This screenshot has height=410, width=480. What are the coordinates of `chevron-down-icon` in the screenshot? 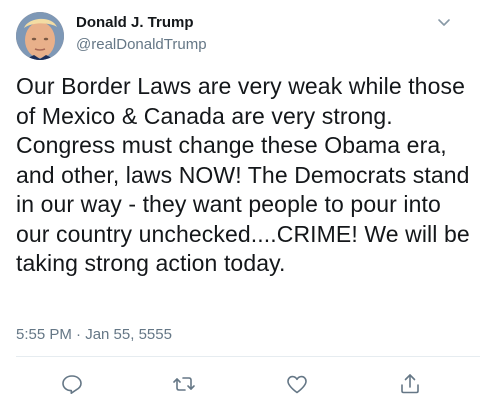 It's located at (444, 22).